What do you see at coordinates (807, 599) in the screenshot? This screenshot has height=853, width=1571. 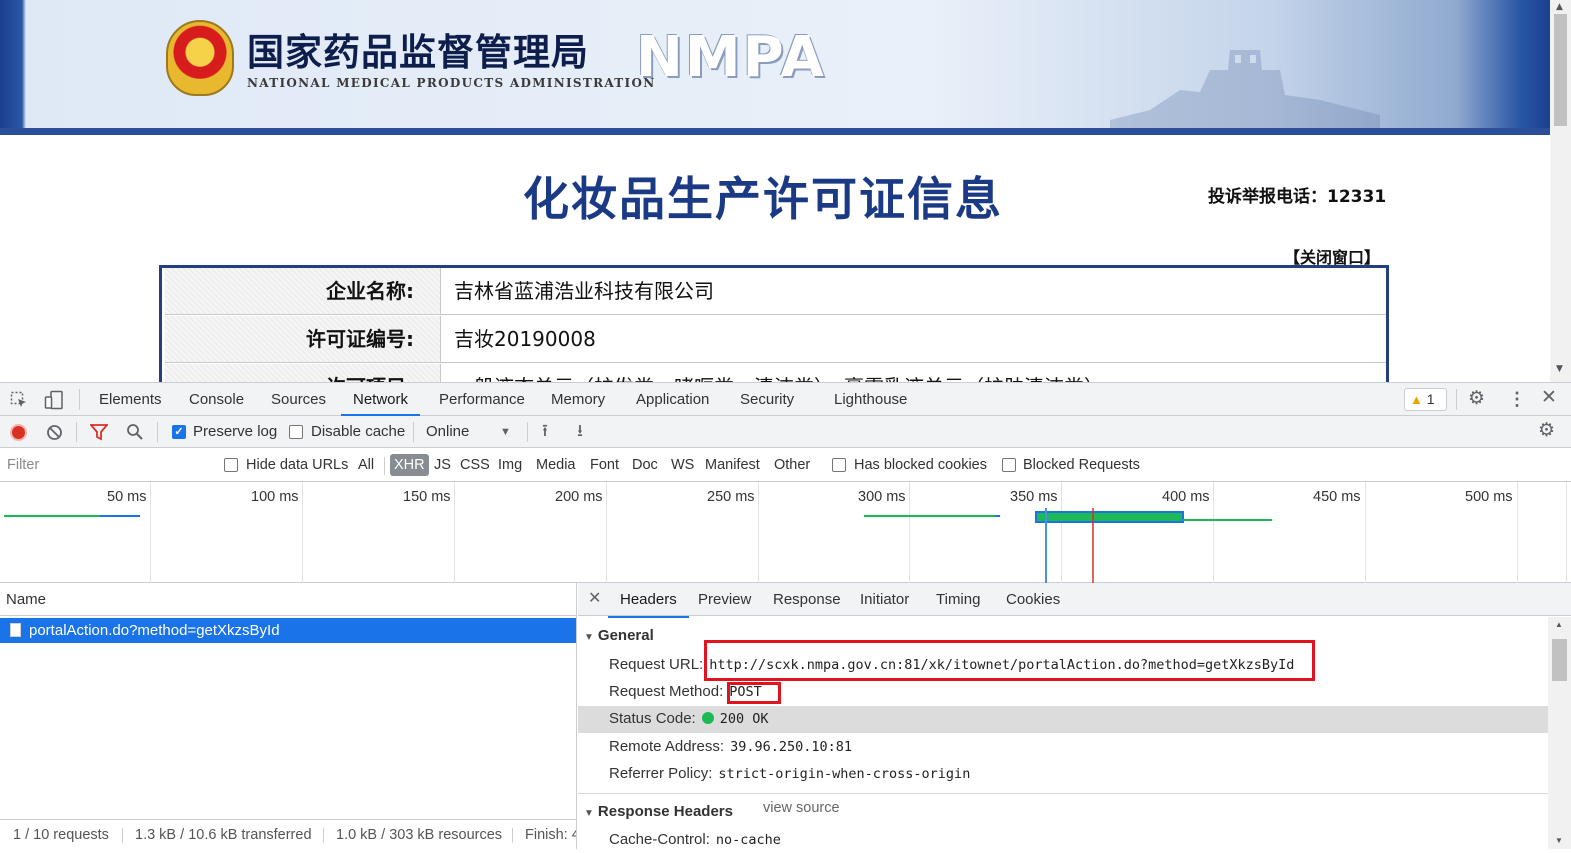 I see `tab-response: Response` at bounding box center [807, 599].